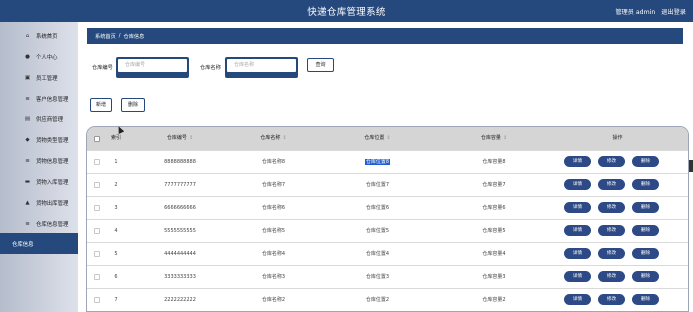 The width and height of the screenshot is (693, 312). I want to click on cell-location-text: 仓库位置6, so click(377, 208).